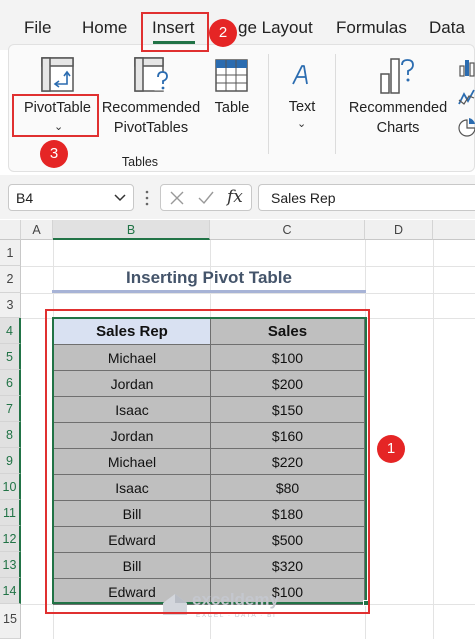  What do you see at coordinates (10, 253) in the screenshot?
I see `row-header: 1` at bounding box center [10, 253].